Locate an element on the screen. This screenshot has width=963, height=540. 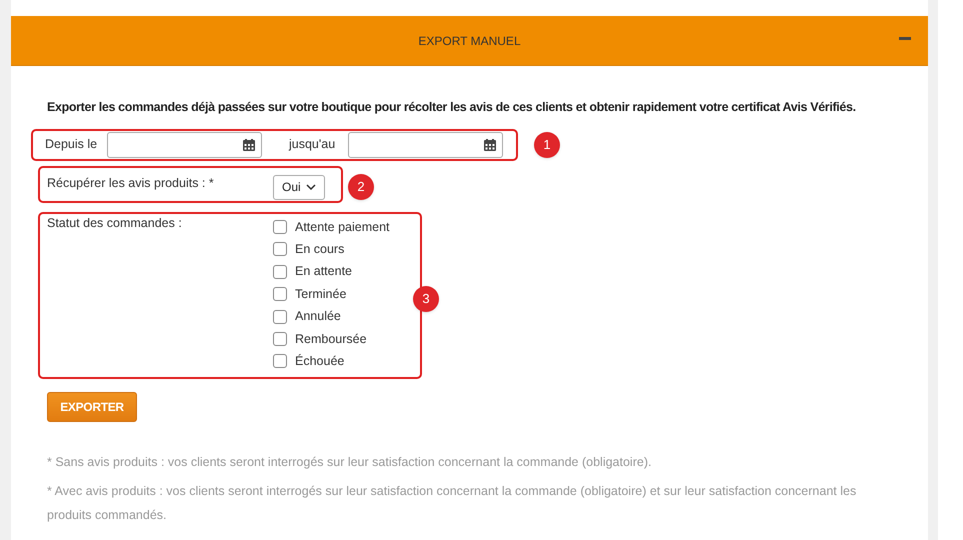
footnote-text: * Avec avis produits : vos clients seront interrogés sur leur satisfaction concernant la commande (obligatoire) et sur leur satisfaction concernant les produits commandés. is located at coordinates (452, 503).